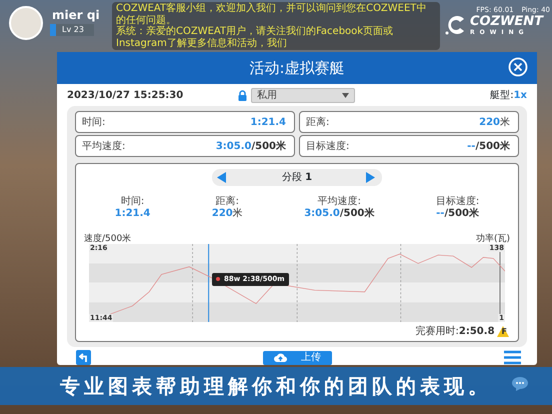 This screenshot has height=414, width=552. I want to click on next-segment-button, so click(371, 177).